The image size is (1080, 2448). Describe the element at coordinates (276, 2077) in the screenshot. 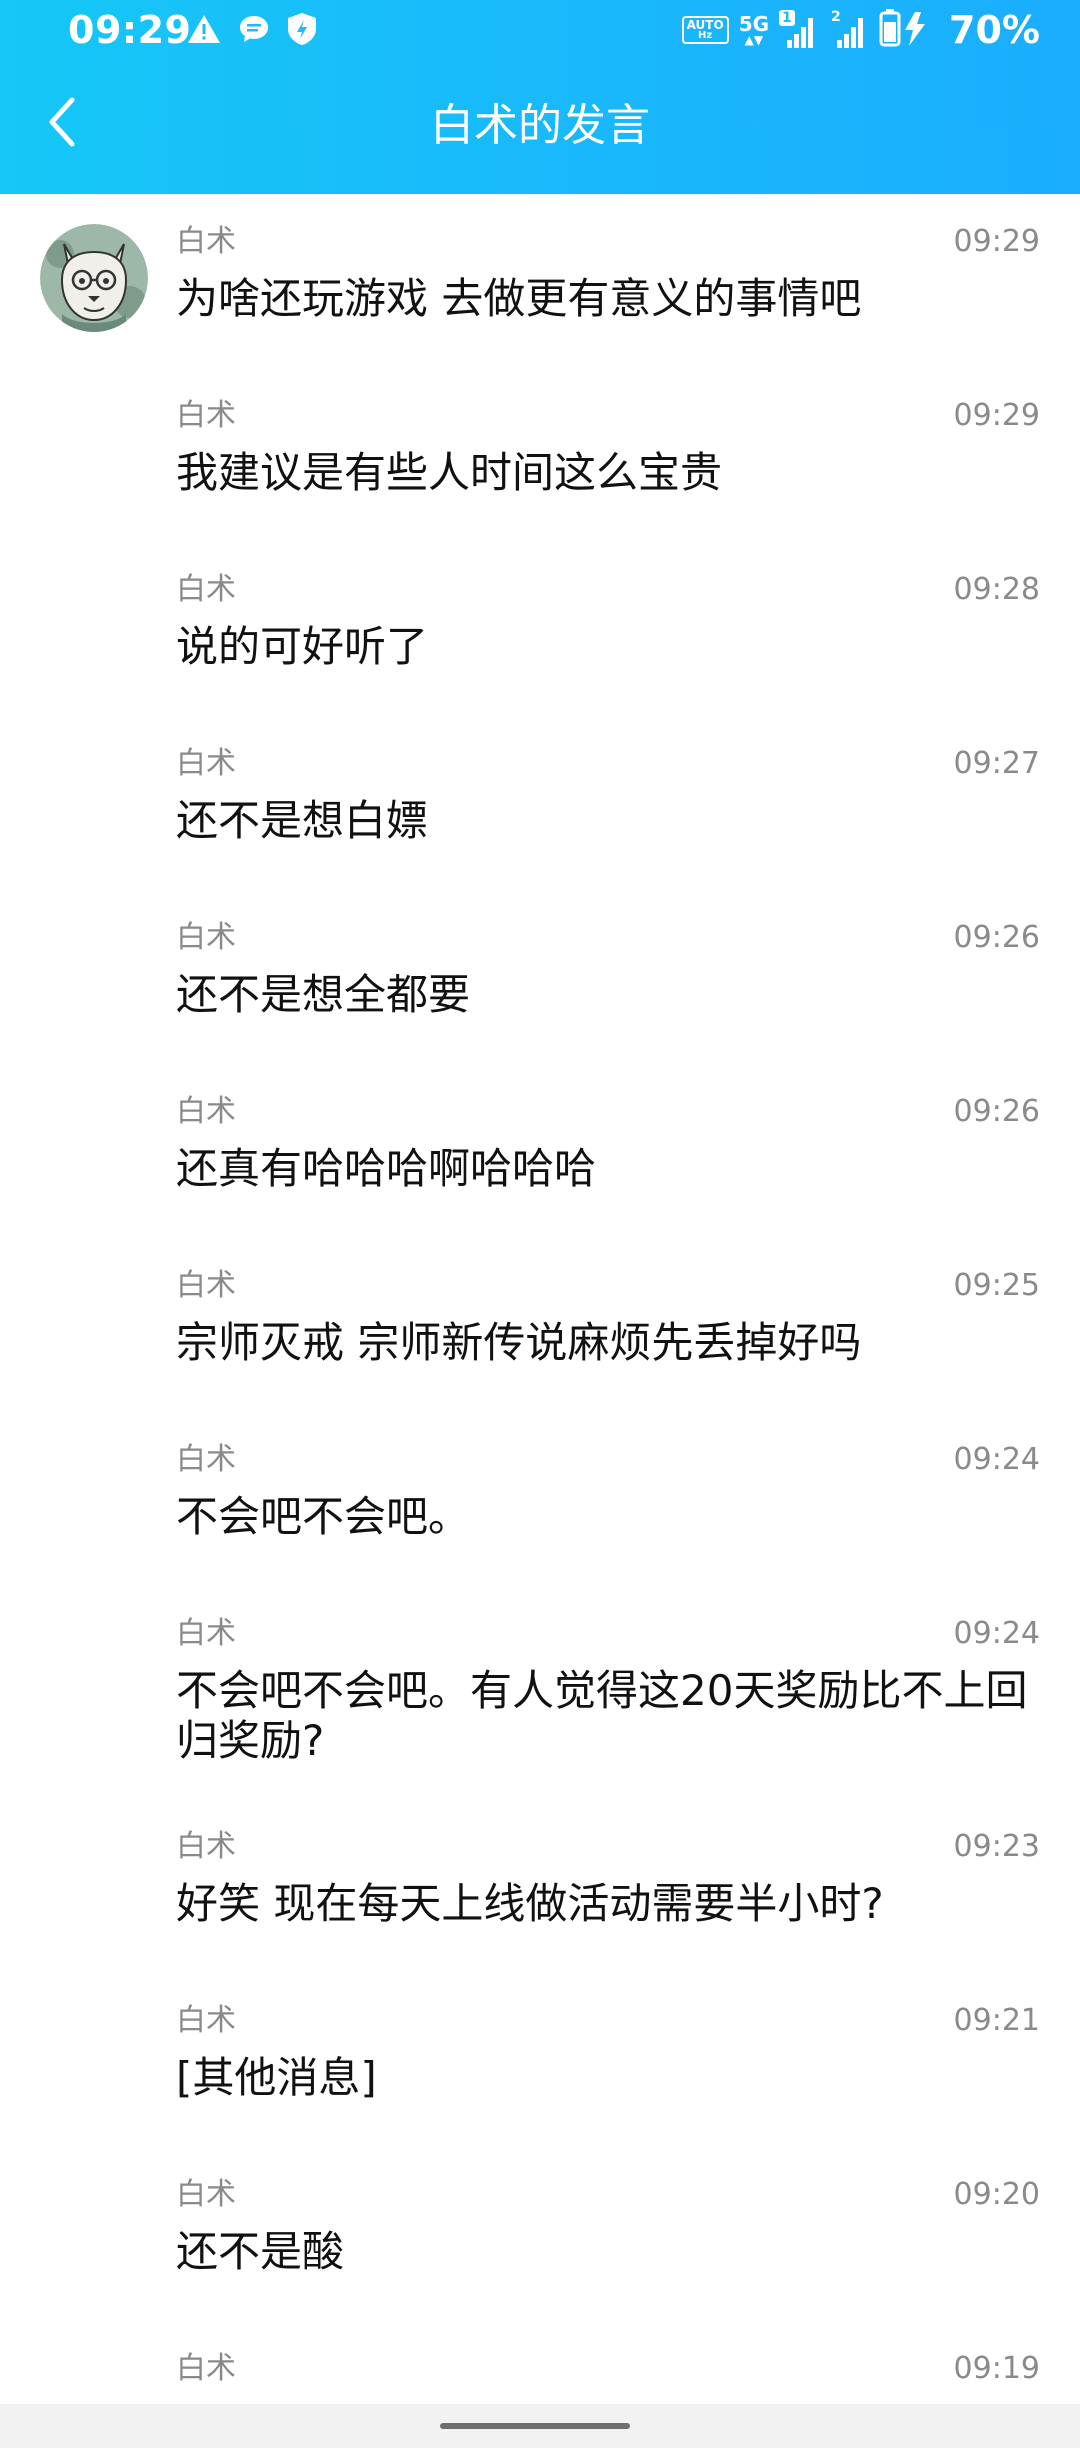

I see `message-text: [其他消息]` at that location.